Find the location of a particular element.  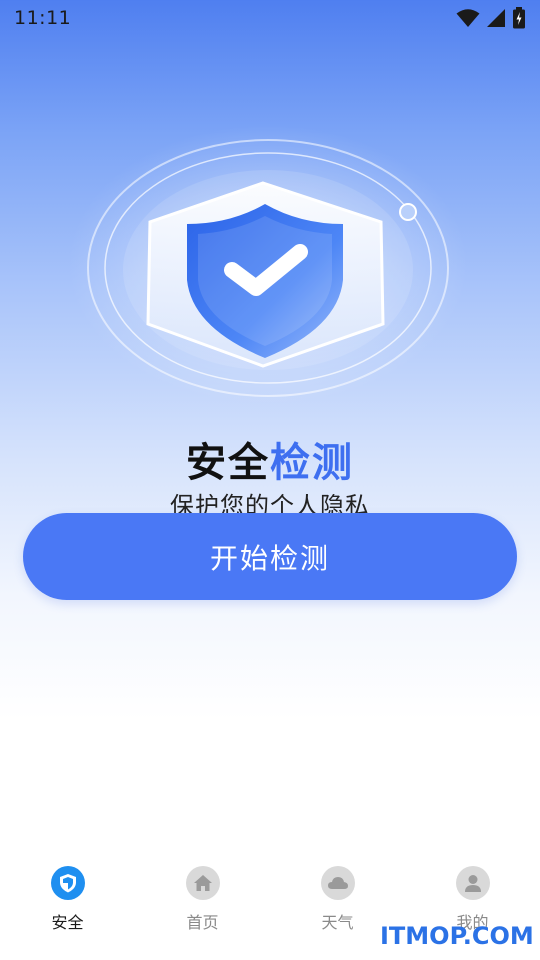

status-time: 11:11 is located at coordinates (43, 18).